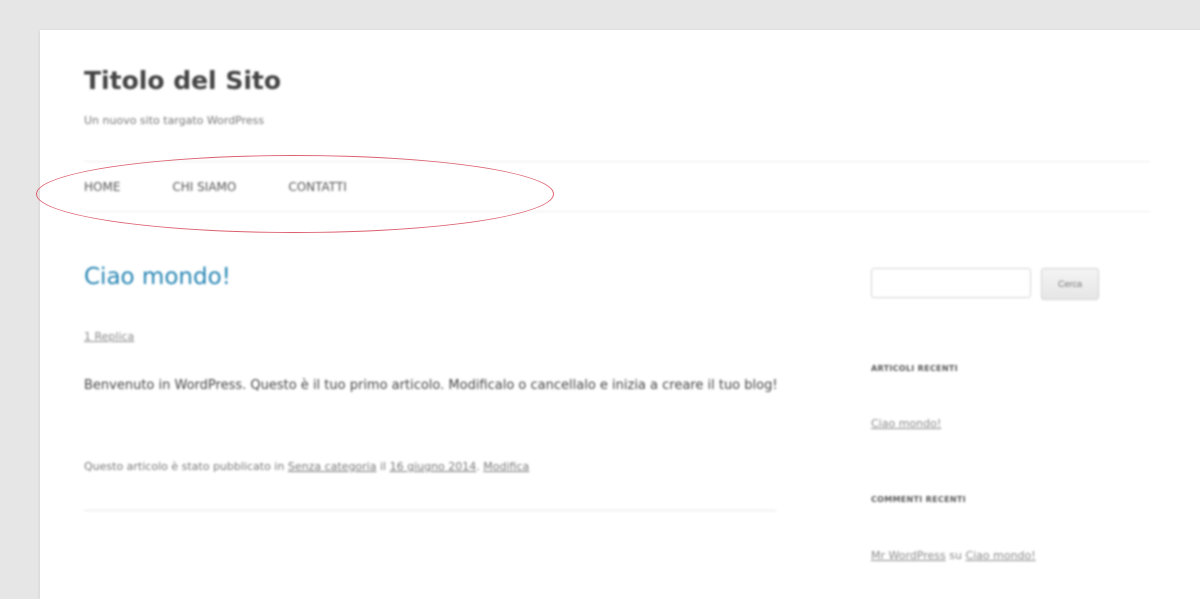  What do you see at coordinates (951, 283) in the screenshot?
I see `search-input` at bounding box center [951, 283].